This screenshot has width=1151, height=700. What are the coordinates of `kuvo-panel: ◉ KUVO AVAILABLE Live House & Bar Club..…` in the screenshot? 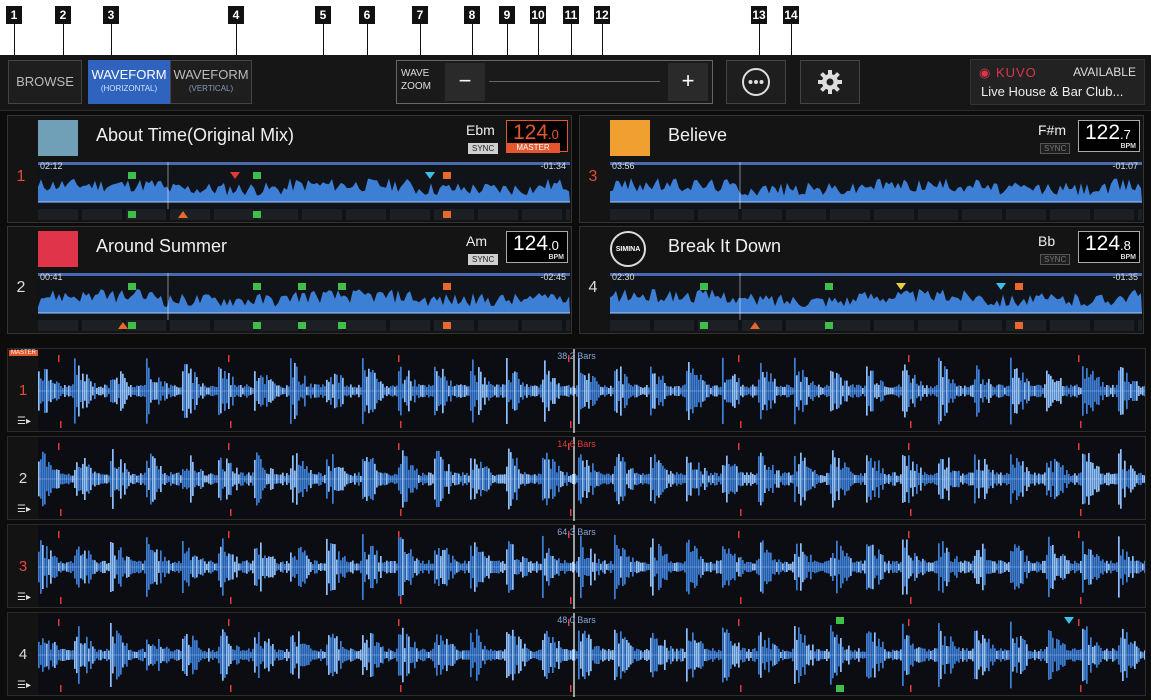 It's located at (1057, 82).